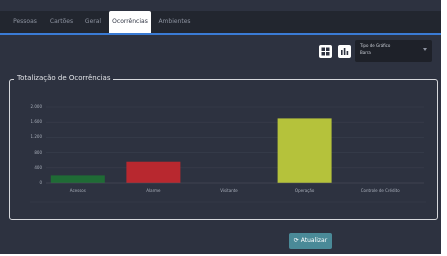 Image resolution: width=447 pixels, height=256 pixels. Describe the element at coordinates (36, 122) in the screenshot. I see `y-tick-label: 1.600` at that location.